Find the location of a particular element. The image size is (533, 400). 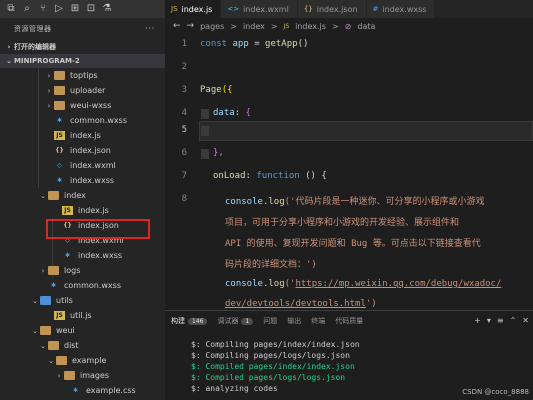

tree-item-index-js: JS index.js is located at coordinates (82, 135).